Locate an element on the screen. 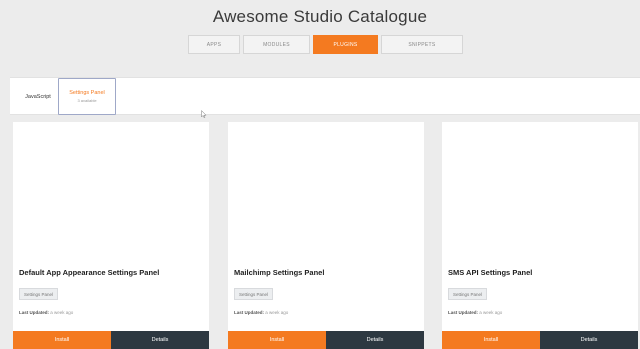  filter-javascript: JavaScript is located at coordinates (38, 96).